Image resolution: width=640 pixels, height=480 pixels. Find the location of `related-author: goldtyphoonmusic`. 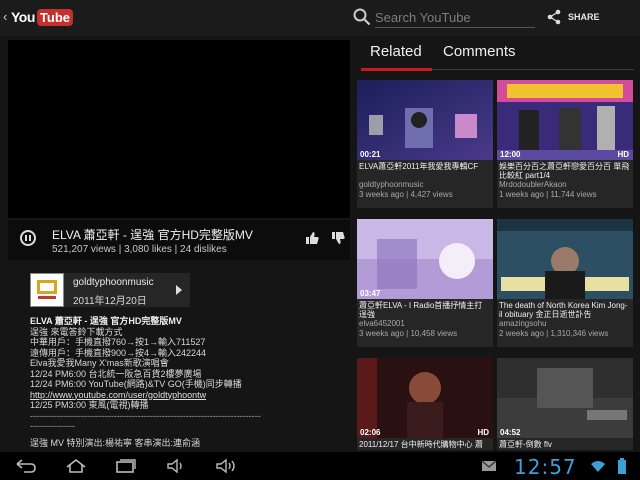

related-author: goldtyphoonmusic is located at coordinates (391, 184).